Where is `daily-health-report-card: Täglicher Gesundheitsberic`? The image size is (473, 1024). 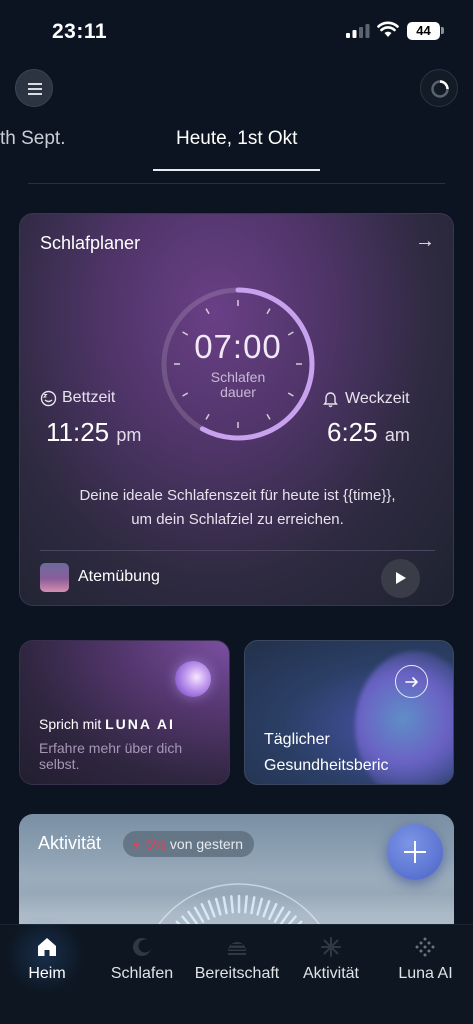 daily-health-report-card: Täglicher Gesundheitsberic is located at coordinates (349, 712).